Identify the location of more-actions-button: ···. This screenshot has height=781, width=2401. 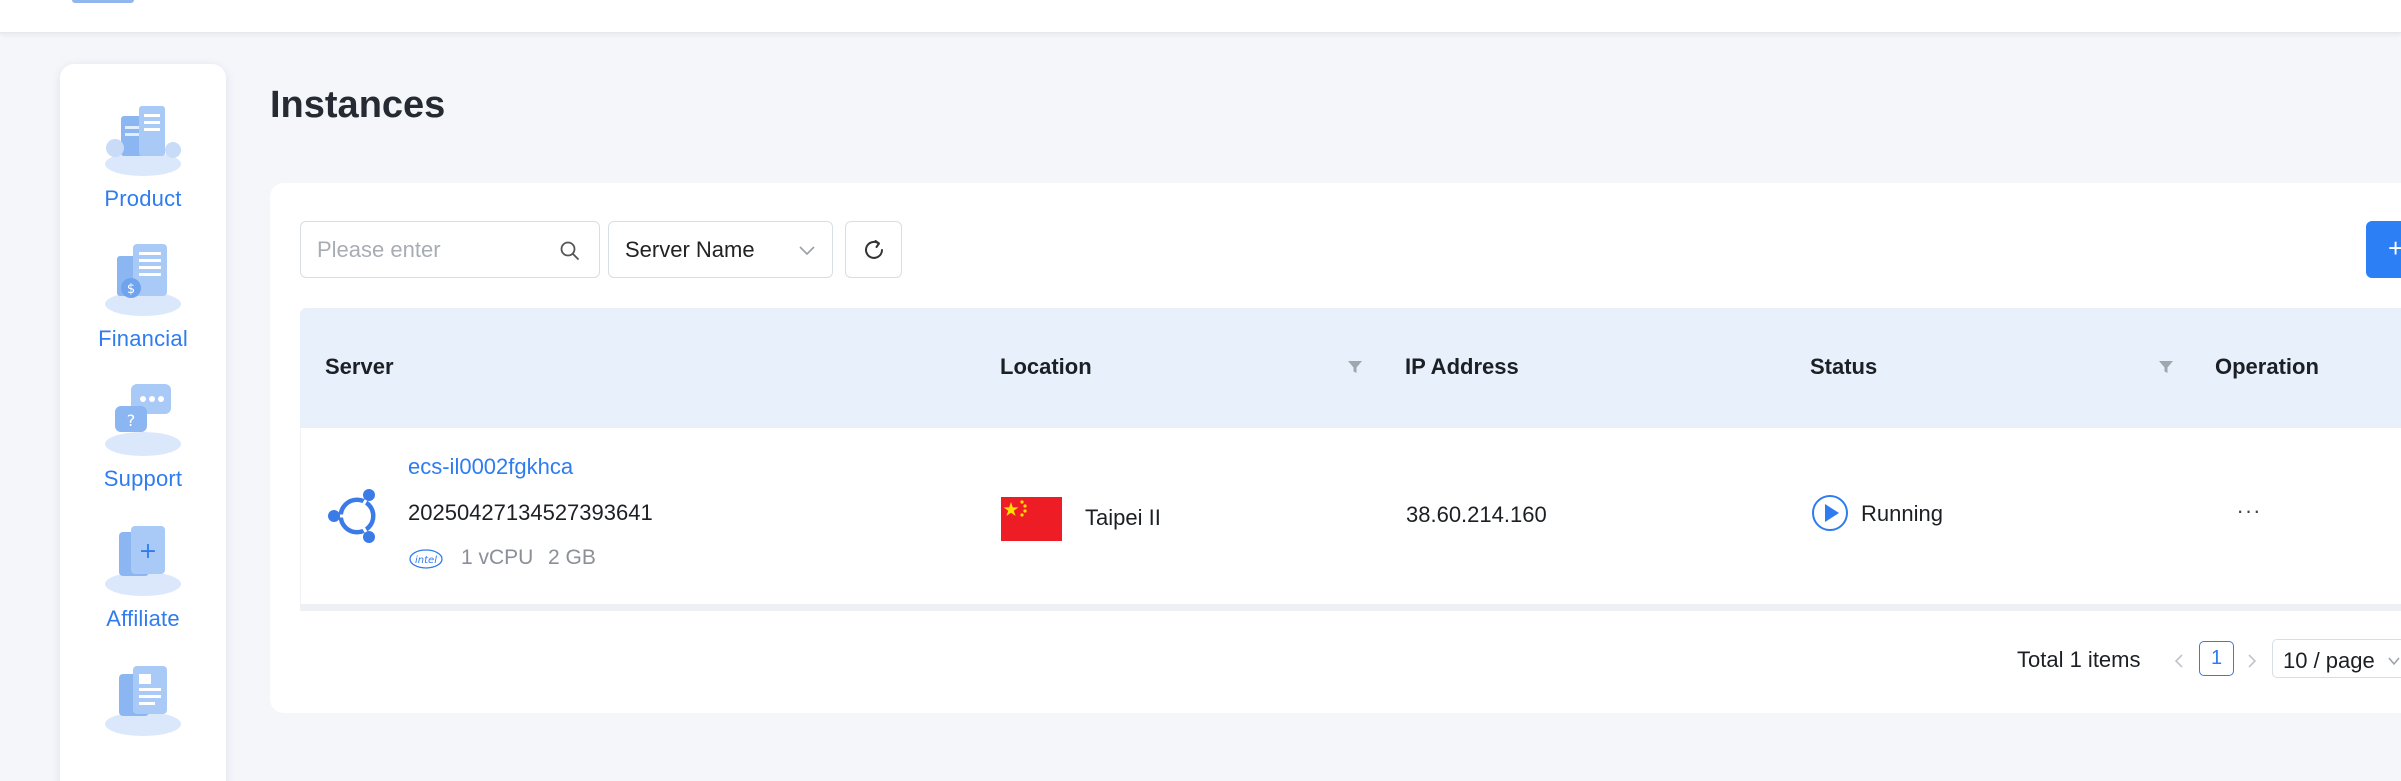
(2249, 510).